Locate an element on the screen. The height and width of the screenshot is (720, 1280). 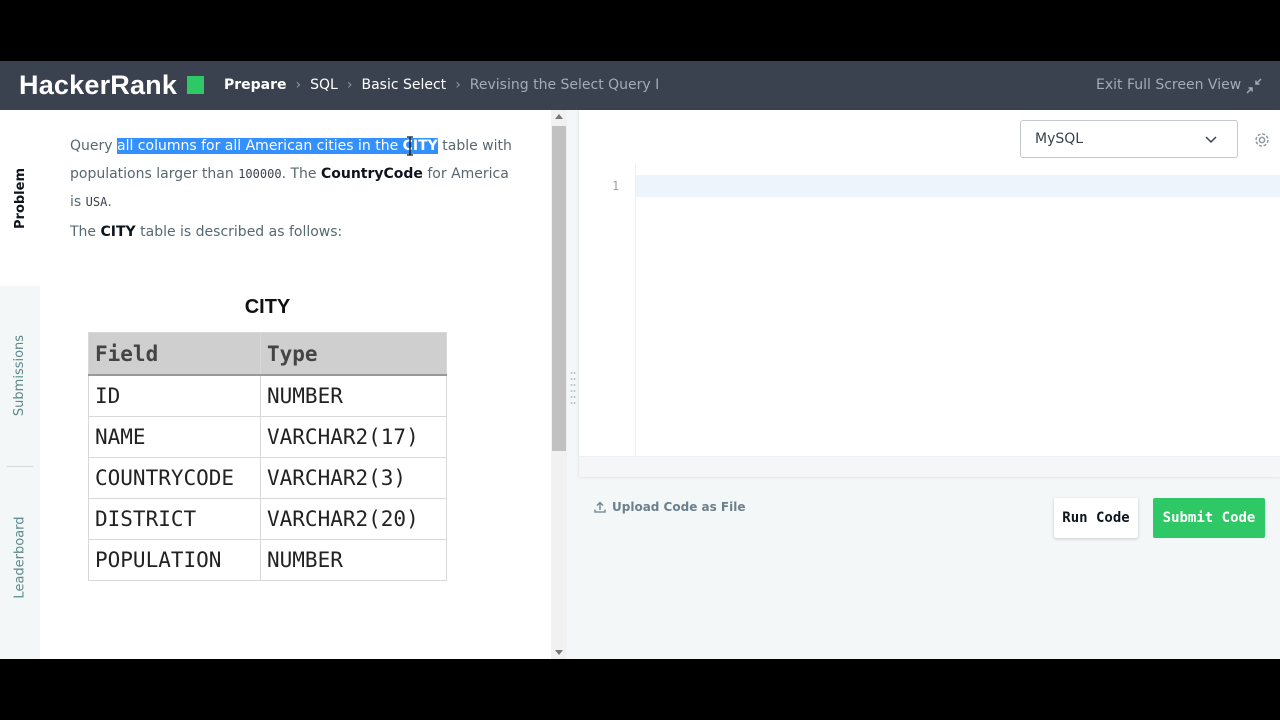
table-row: ID NUMBER is located at coordinates (267, 395).